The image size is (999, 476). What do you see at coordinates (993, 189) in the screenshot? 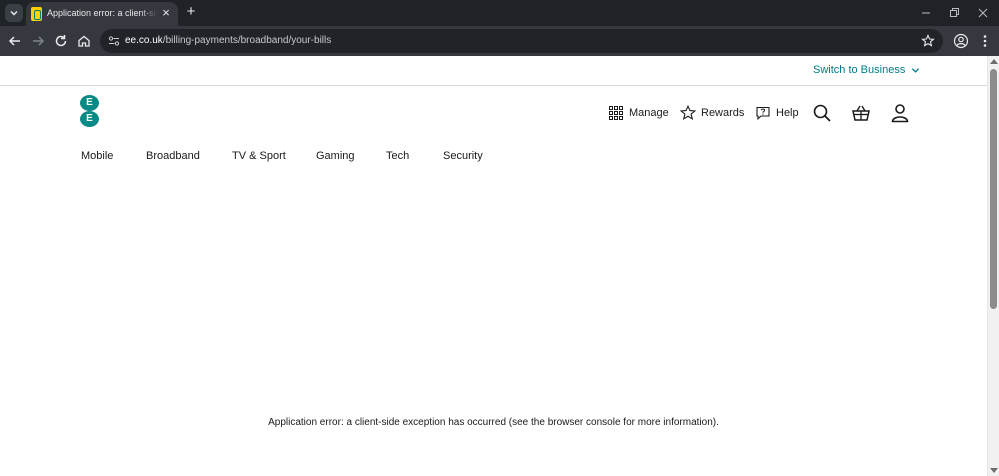
I see `scrollbar-thumb` at bounding box center [993, 189].